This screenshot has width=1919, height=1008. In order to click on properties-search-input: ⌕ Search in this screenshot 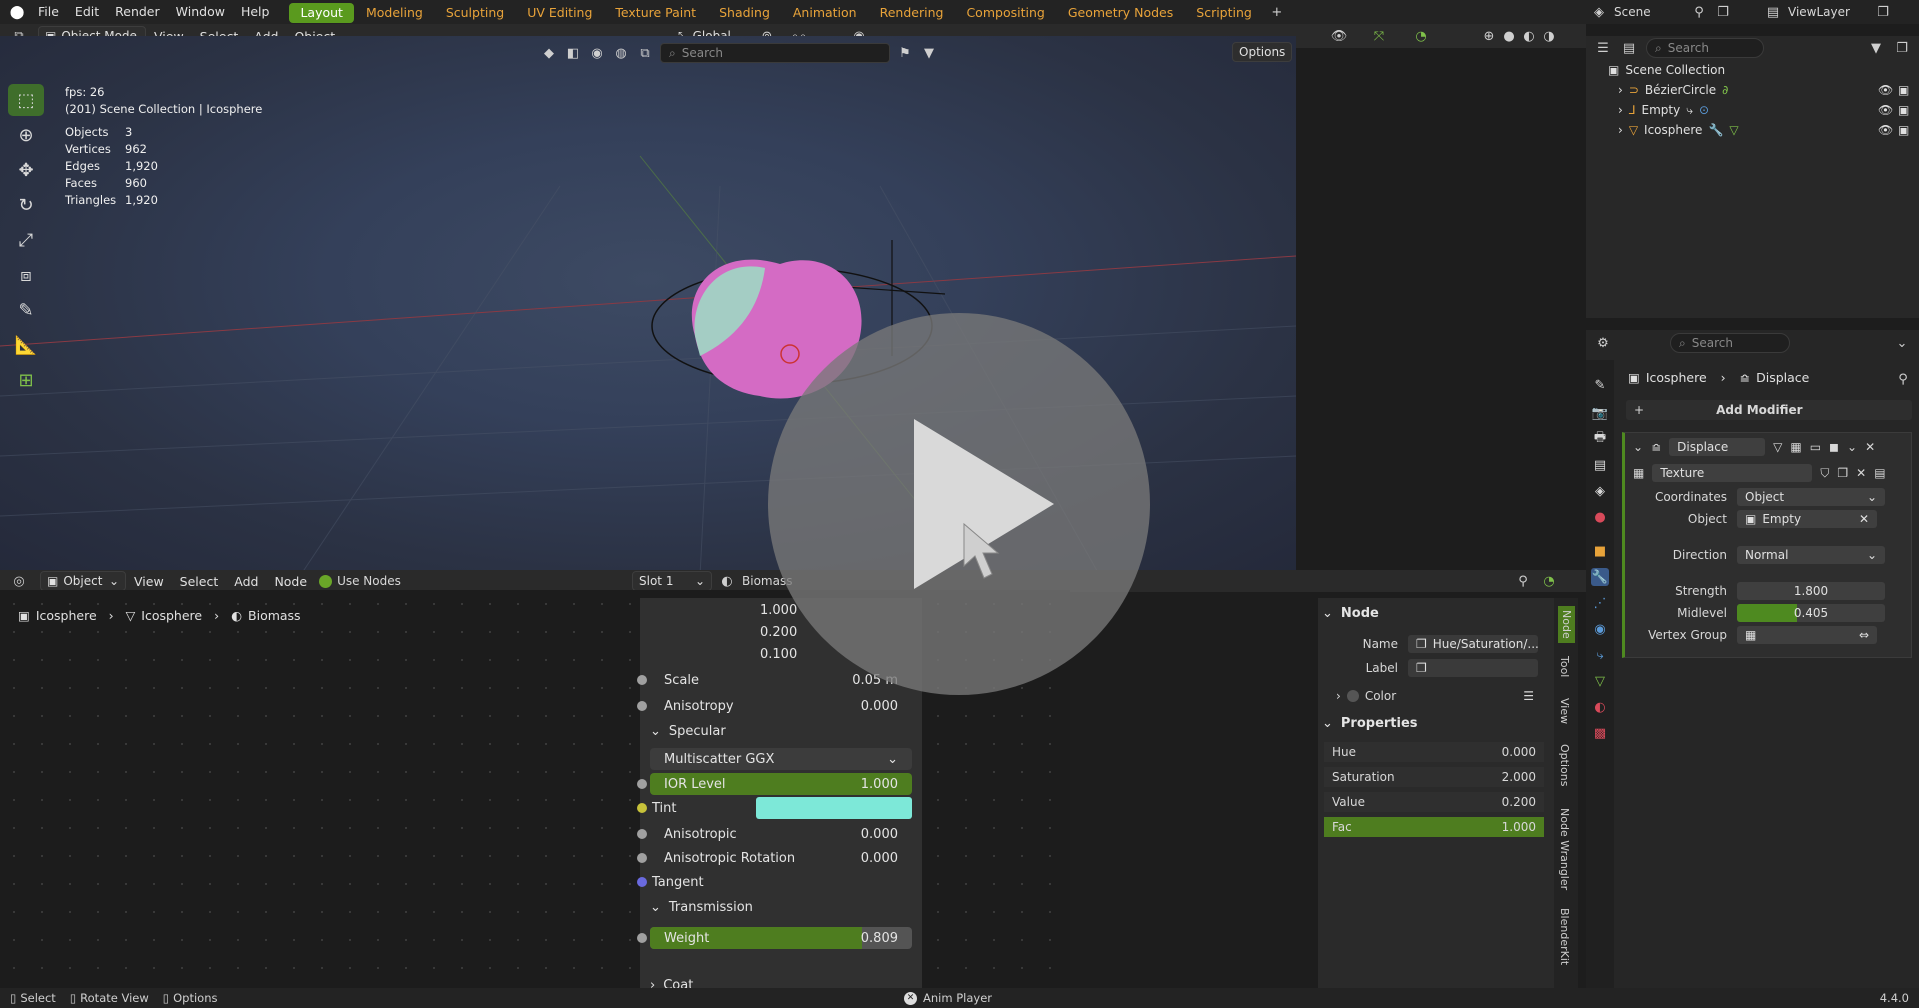, I will do `click(1730, 343)`.